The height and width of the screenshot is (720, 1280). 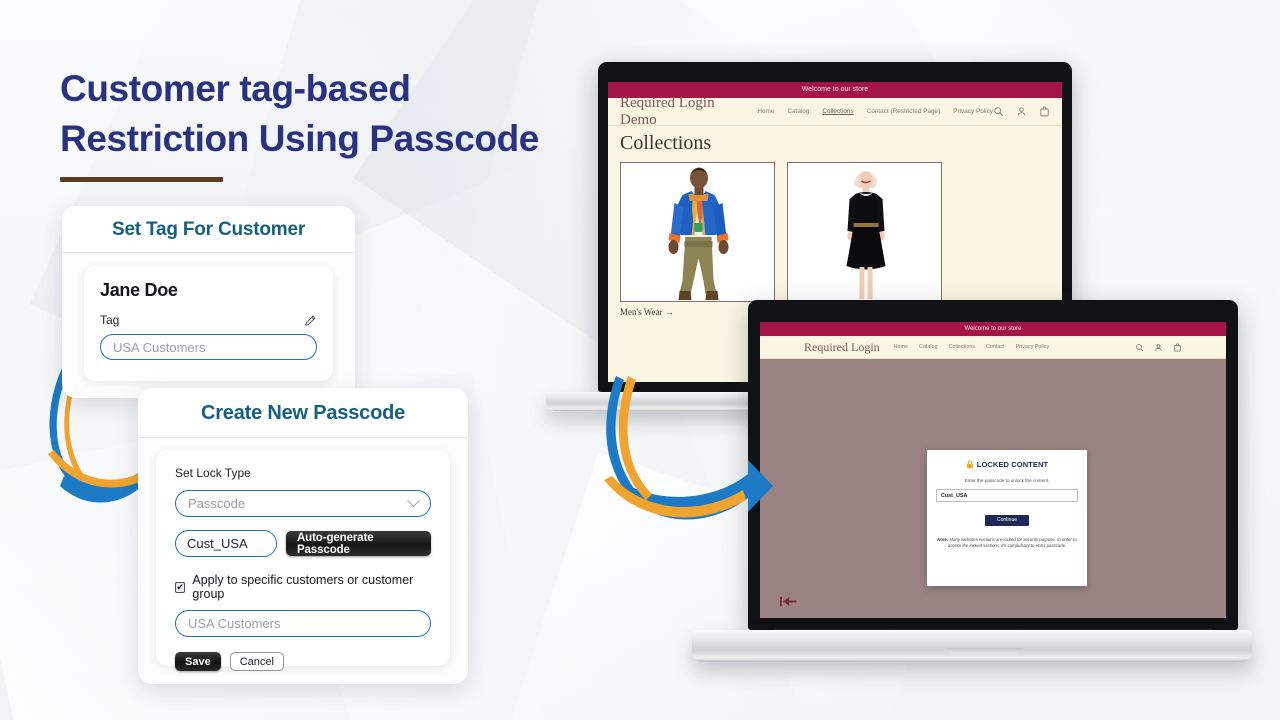 What do you see at coordinates (335, 543) in the screenshot?
I see `auto-generate-passcode-label: Auto-generate Passcode` at bounding box center [335, 543].